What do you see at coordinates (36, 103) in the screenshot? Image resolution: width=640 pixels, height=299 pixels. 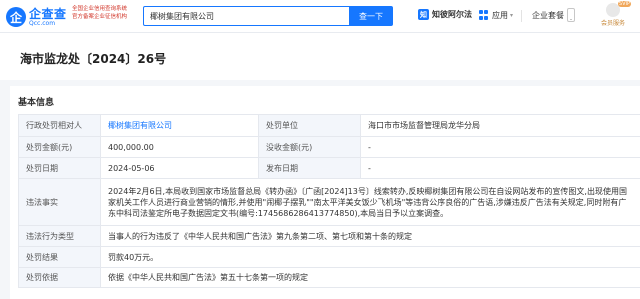 I see `section-title: 基本信息` at bounding box center [36, 103].